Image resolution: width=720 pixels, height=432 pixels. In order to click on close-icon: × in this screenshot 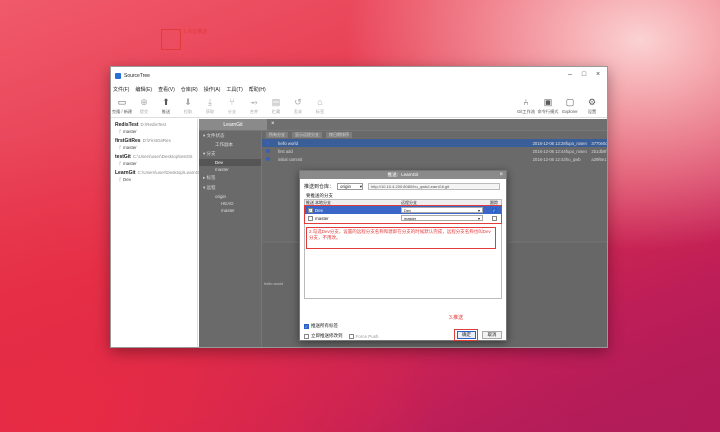, I will do `click(598, 74)`.